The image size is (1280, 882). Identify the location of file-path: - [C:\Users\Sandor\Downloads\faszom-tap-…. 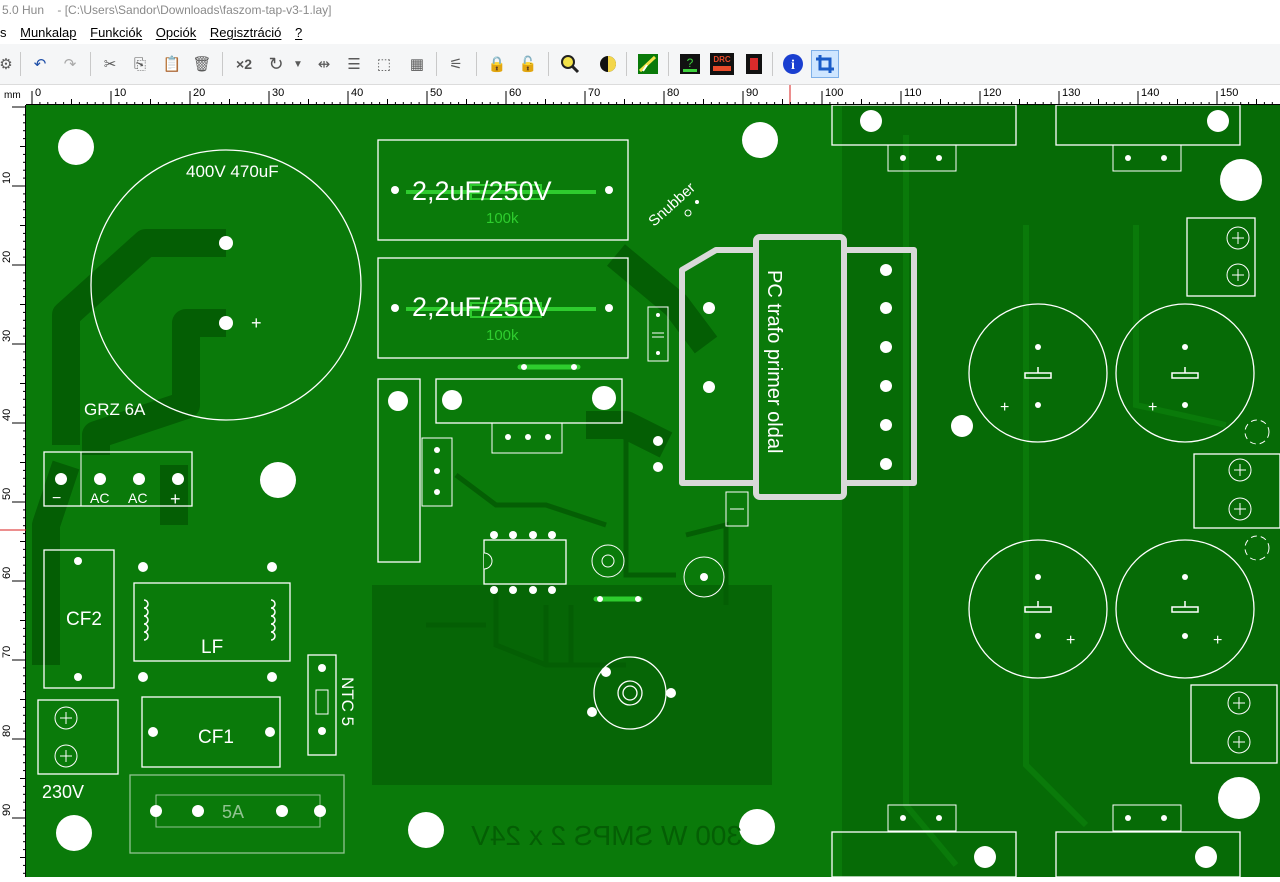
(194, 10).